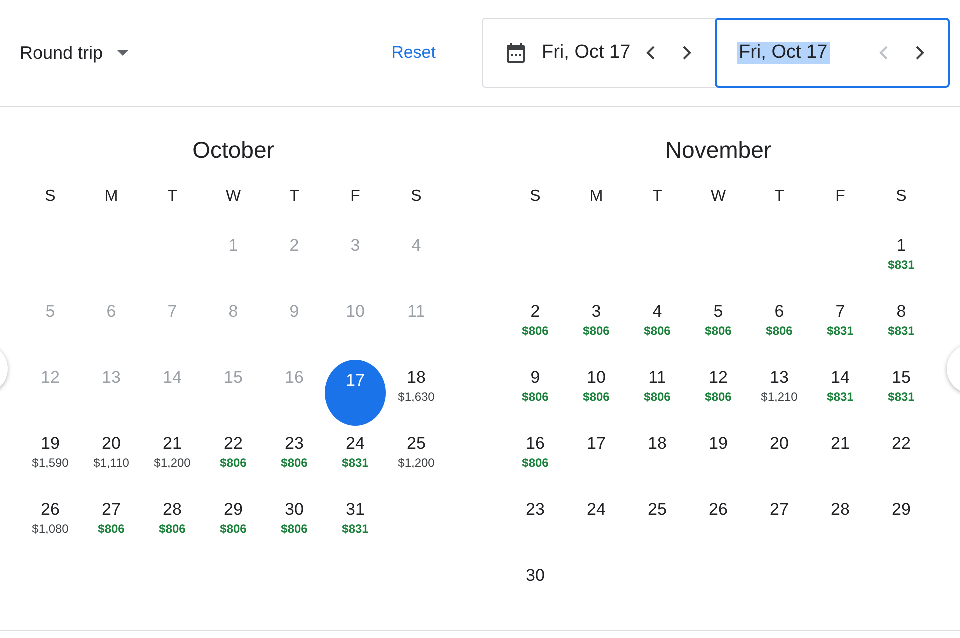 Image resolution: width=960 pixels, height=638 pixels. Describe the element at coordinates (535, 393) in the screenshot. I see `calendar-day: 9 $806` at that location.